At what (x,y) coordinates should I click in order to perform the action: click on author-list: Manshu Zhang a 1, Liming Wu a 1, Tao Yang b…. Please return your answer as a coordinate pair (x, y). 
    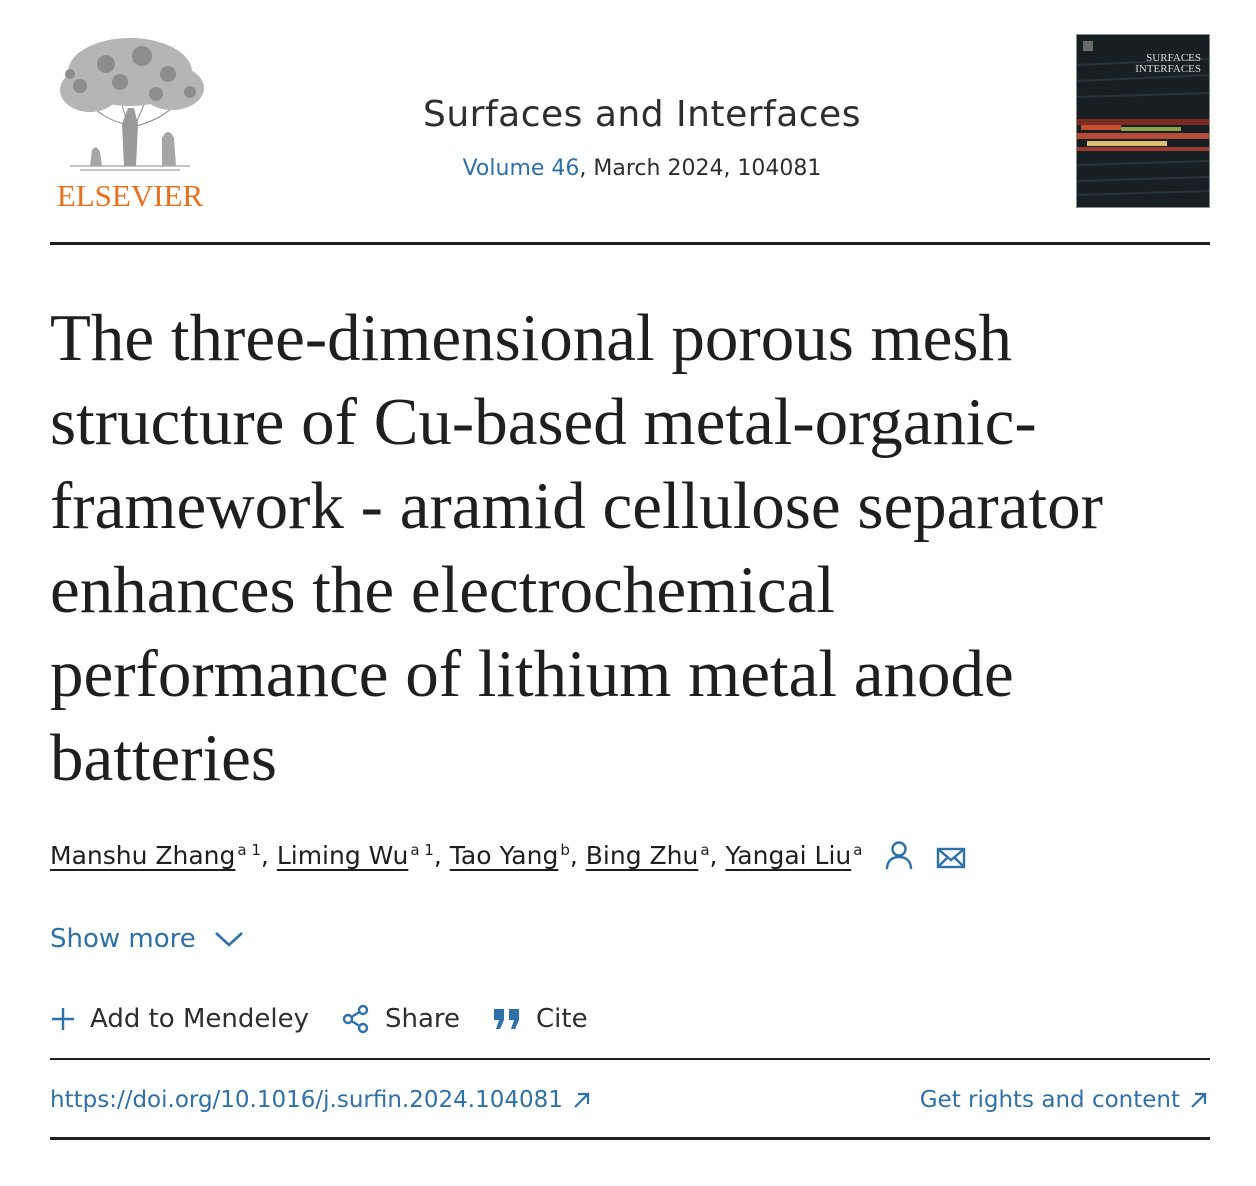
    Looking at the image, I should click on (509, 855).